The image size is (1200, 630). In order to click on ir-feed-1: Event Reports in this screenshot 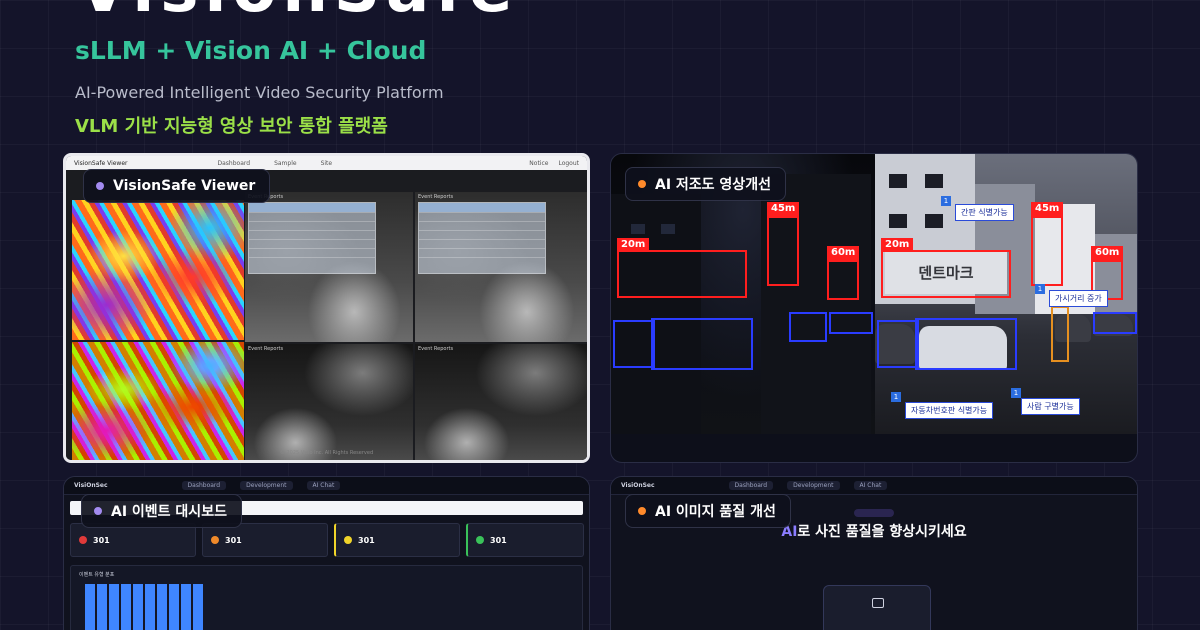, I will do `click(329, 267)`.